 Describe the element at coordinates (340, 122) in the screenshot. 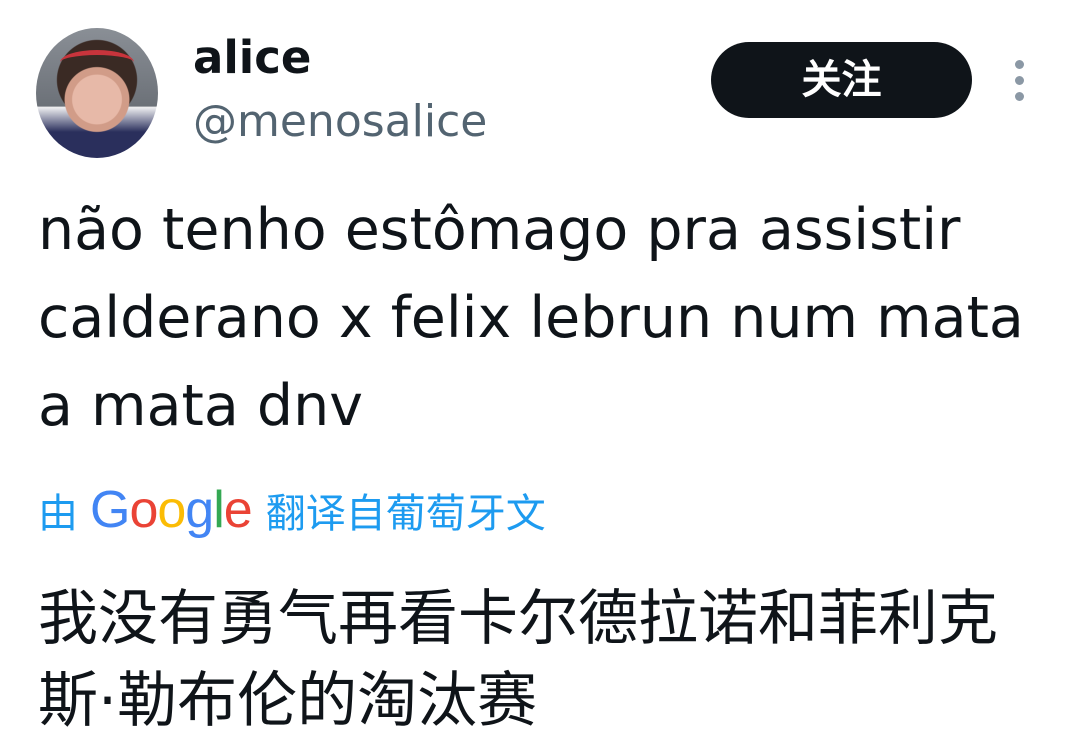

I see `author-handle: @menosalice` at that location.